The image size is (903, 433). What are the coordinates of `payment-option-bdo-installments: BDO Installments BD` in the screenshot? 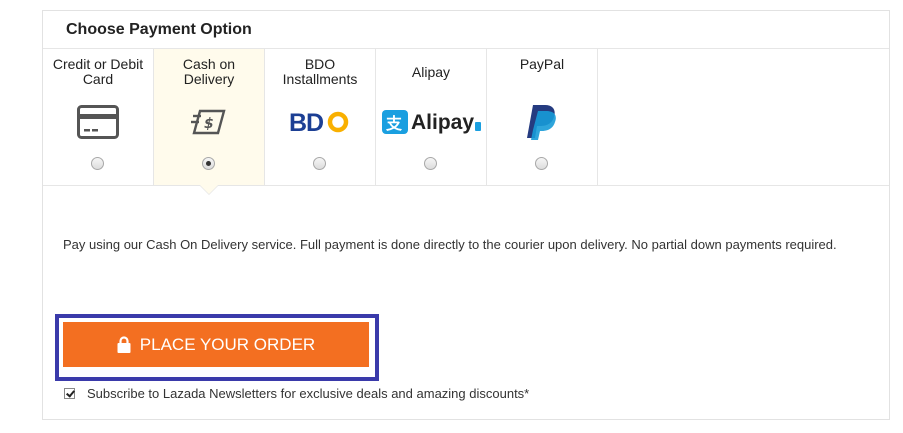 It's located at (320, 117).